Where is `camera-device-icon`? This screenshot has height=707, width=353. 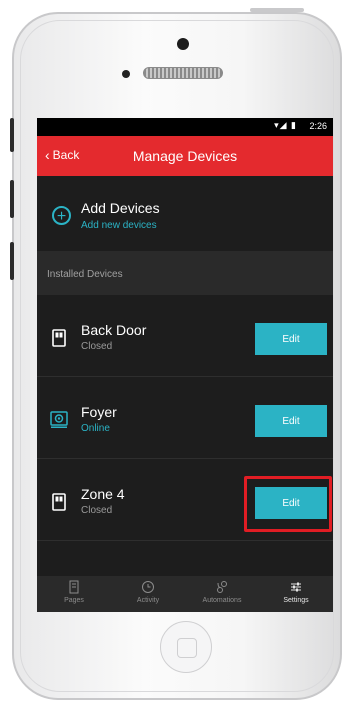 camera-device-icon is located at coordinates (59, 419).